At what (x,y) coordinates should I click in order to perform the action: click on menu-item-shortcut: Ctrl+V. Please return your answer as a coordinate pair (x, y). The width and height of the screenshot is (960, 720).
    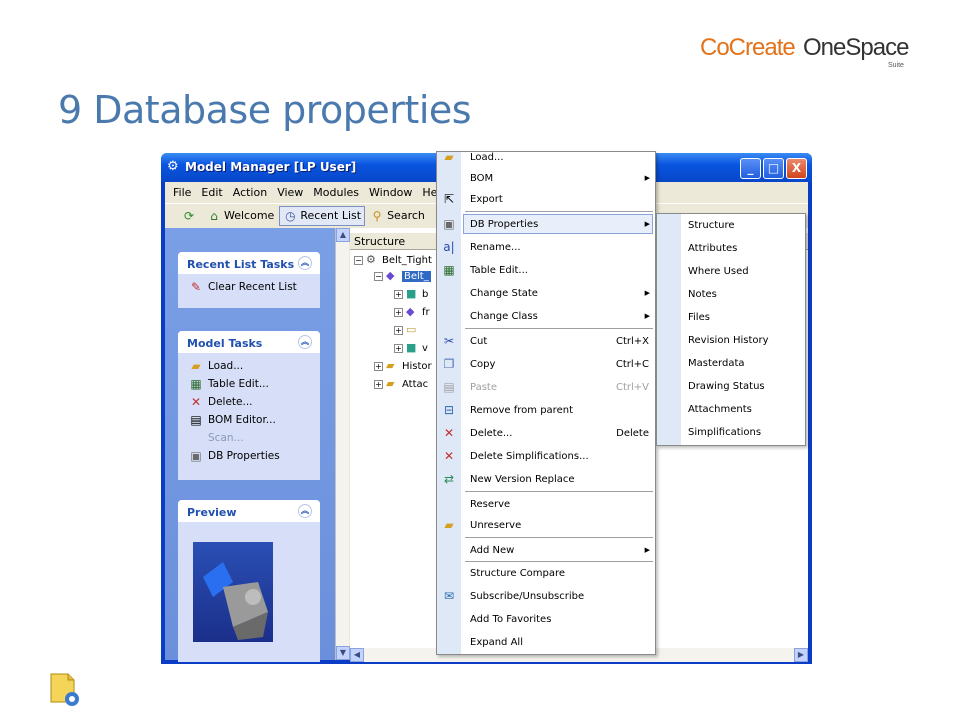
    Looking at the image, I should click on (632, 387).